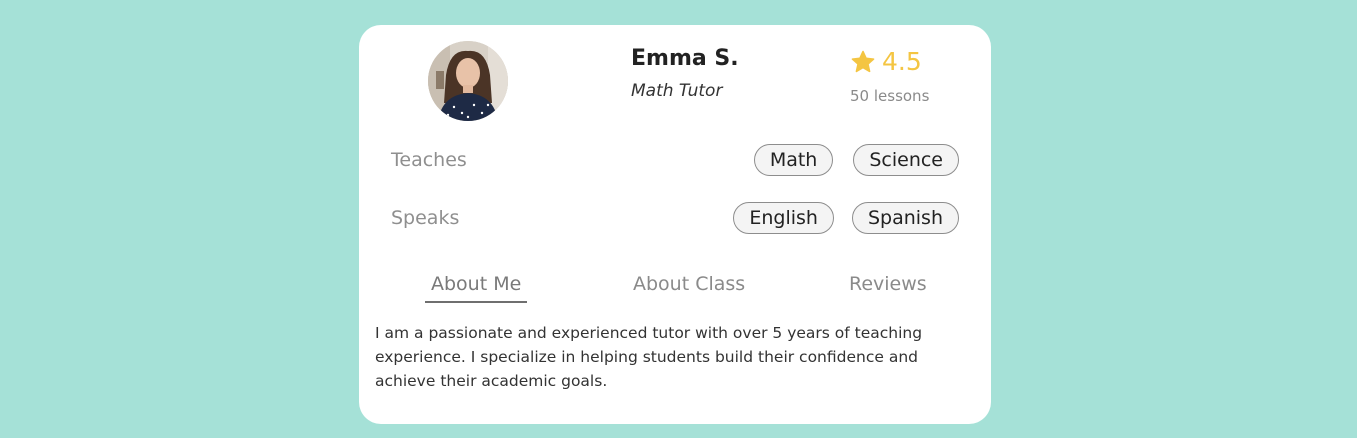 This screenshot has height=438, width=1357. I want to click on subject-tag-math: Math, so click(793, 160).